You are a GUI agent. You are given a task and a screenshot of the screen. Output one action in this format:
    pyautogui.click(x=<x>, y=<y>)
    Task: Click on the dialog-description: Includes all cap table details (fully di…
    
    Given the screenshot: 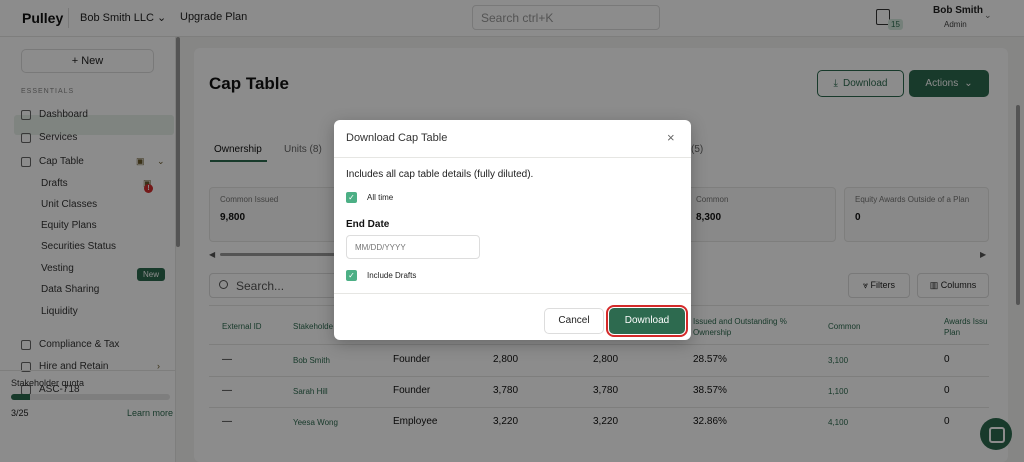 What is the action you would take?
    pyautogui.click(x=440, y=174)
    